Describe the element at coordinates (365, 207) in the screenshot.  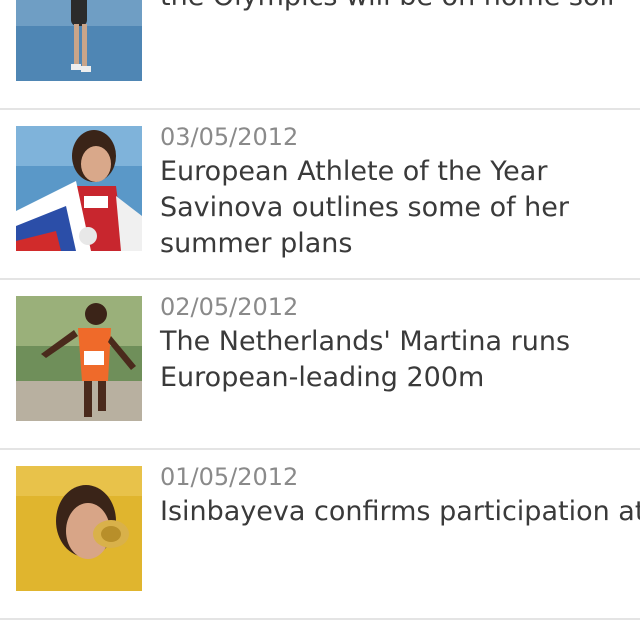
I see `headline-line: Savinova outlines some of her` at that location.